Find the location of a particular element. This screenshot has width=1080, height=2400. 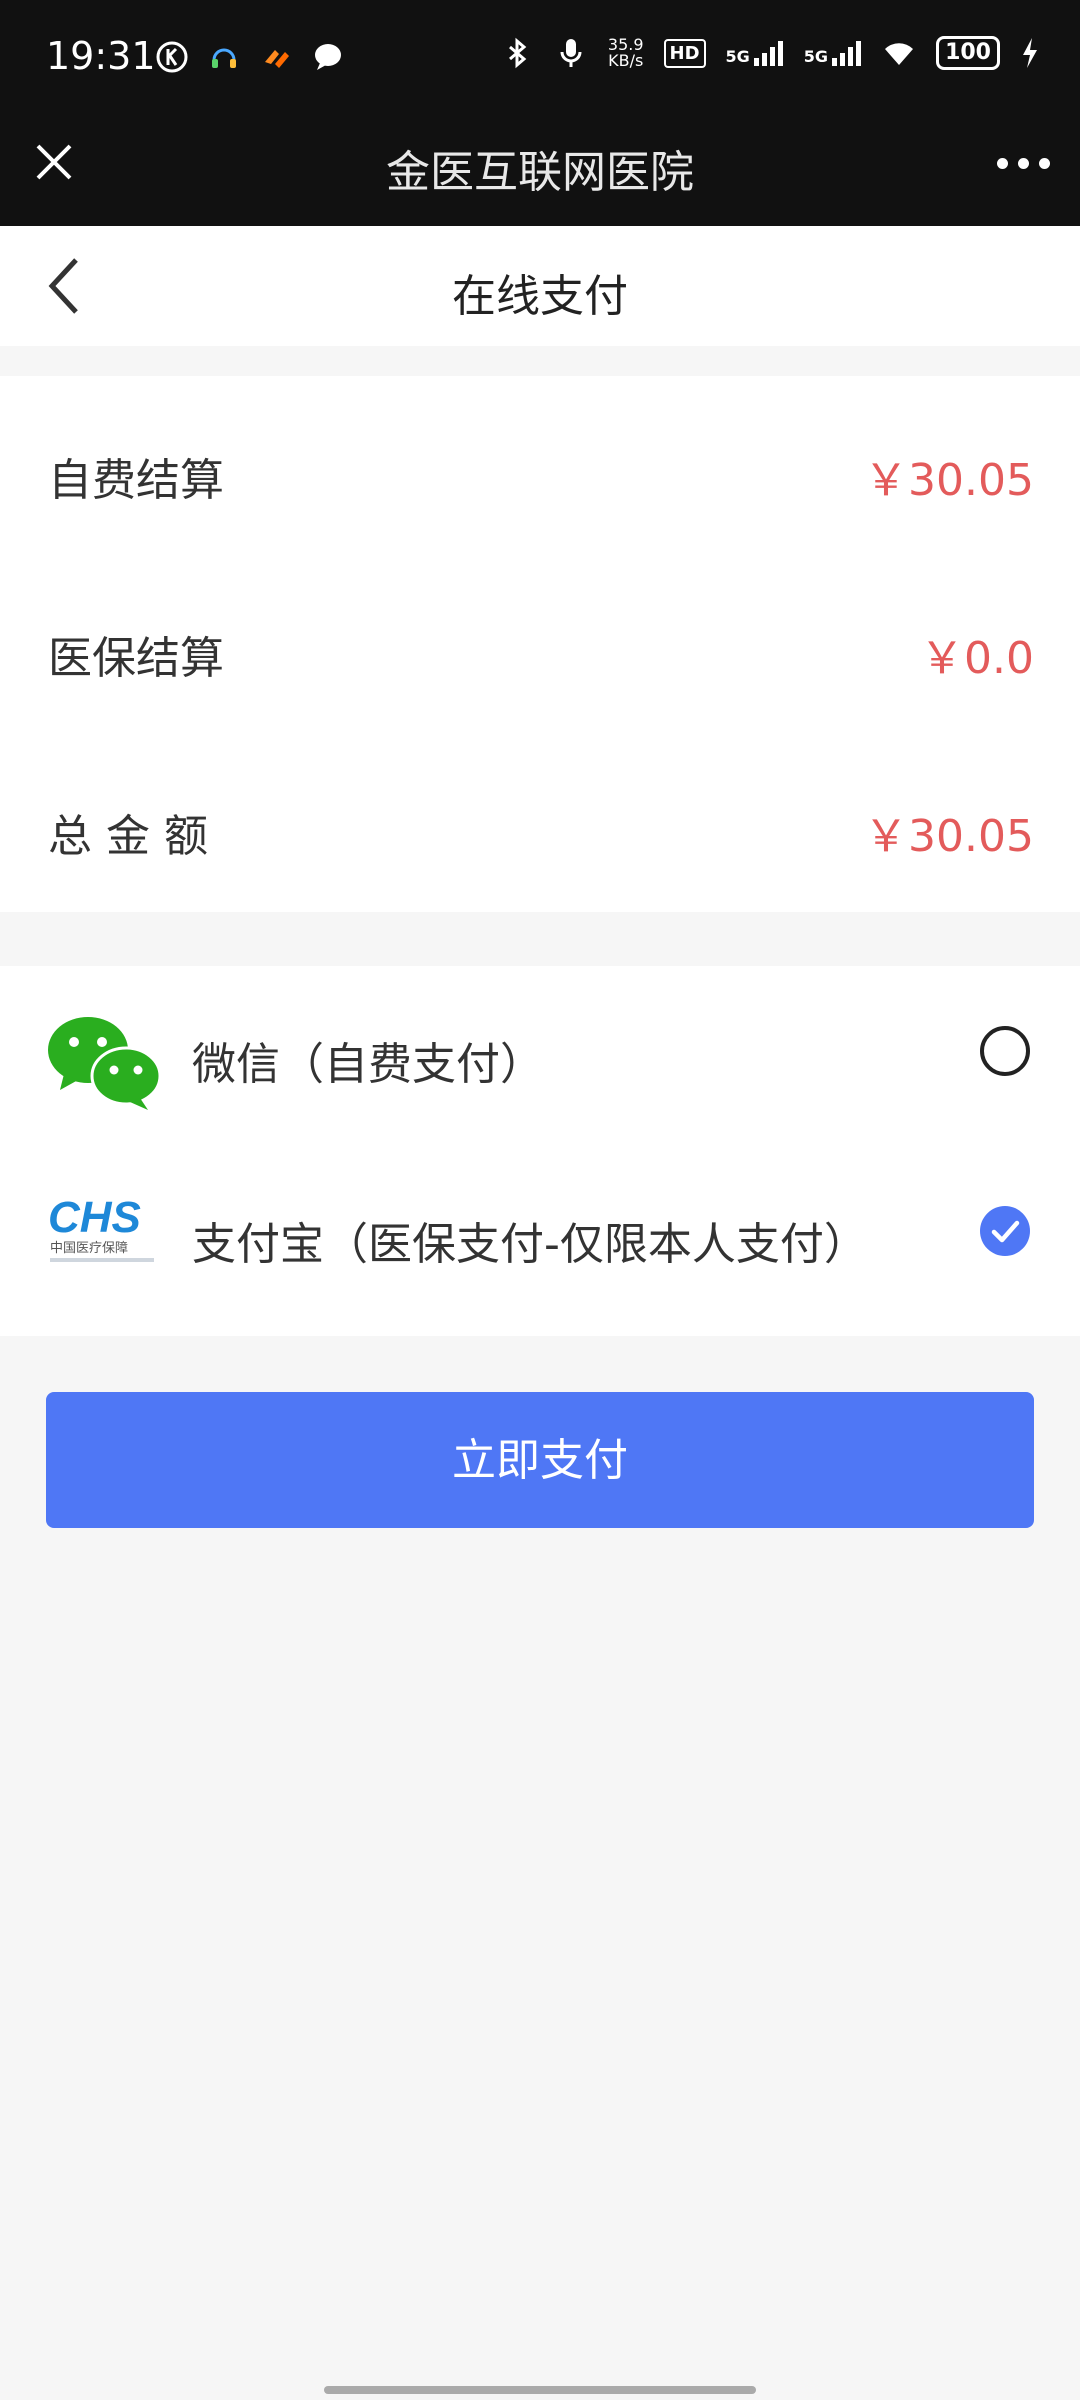

chs-logo-icon: CHS 中国医疗保障 is located at coordinates (101, 1227).